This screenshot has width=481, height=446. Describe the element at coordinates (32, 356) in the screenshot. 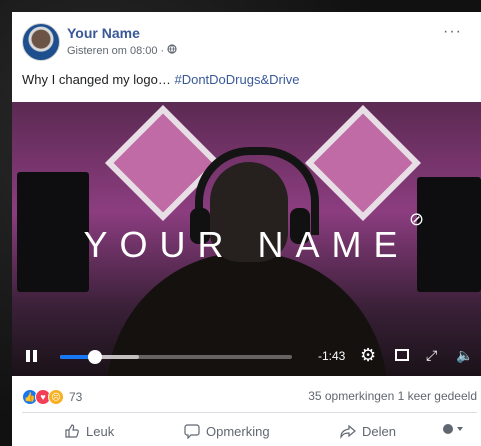

I see `pause-icon` at that location.